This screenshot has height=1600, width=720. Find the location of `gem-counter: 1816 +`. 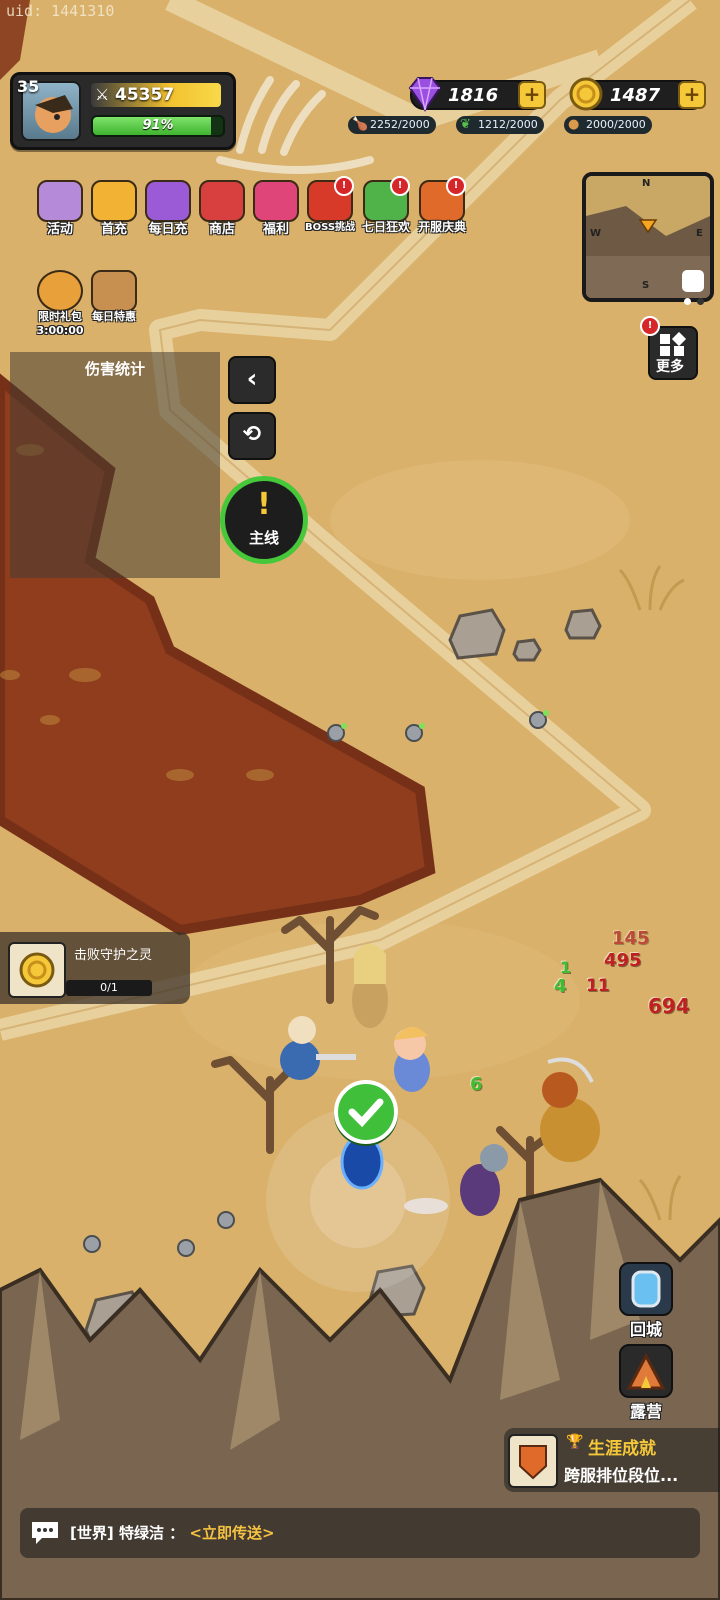

gem-counter: 1816 + is located at coordinates (477, 94).